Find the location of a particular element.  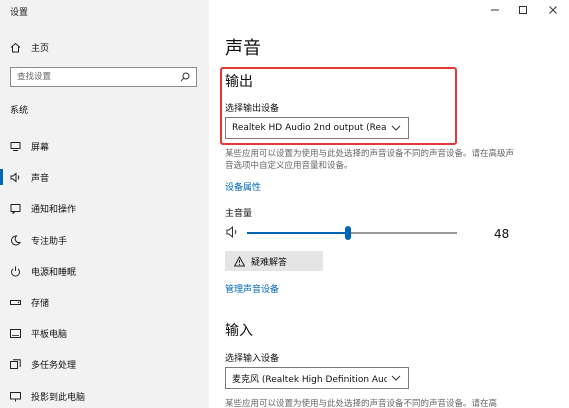

chevron-down-icon is located at coordinates (396, 378).